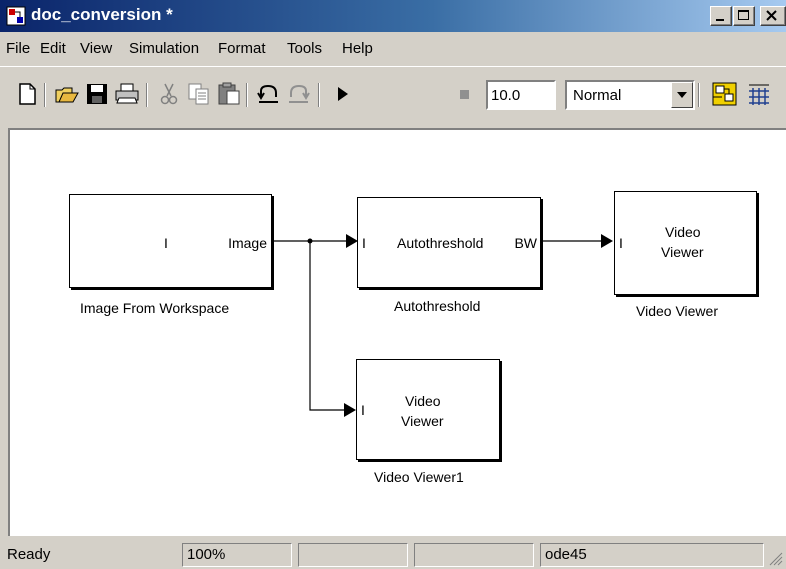 The image size is (786, 569). I want to click on autothreshold-block: I Autothreshold BW, so click(449, 242).